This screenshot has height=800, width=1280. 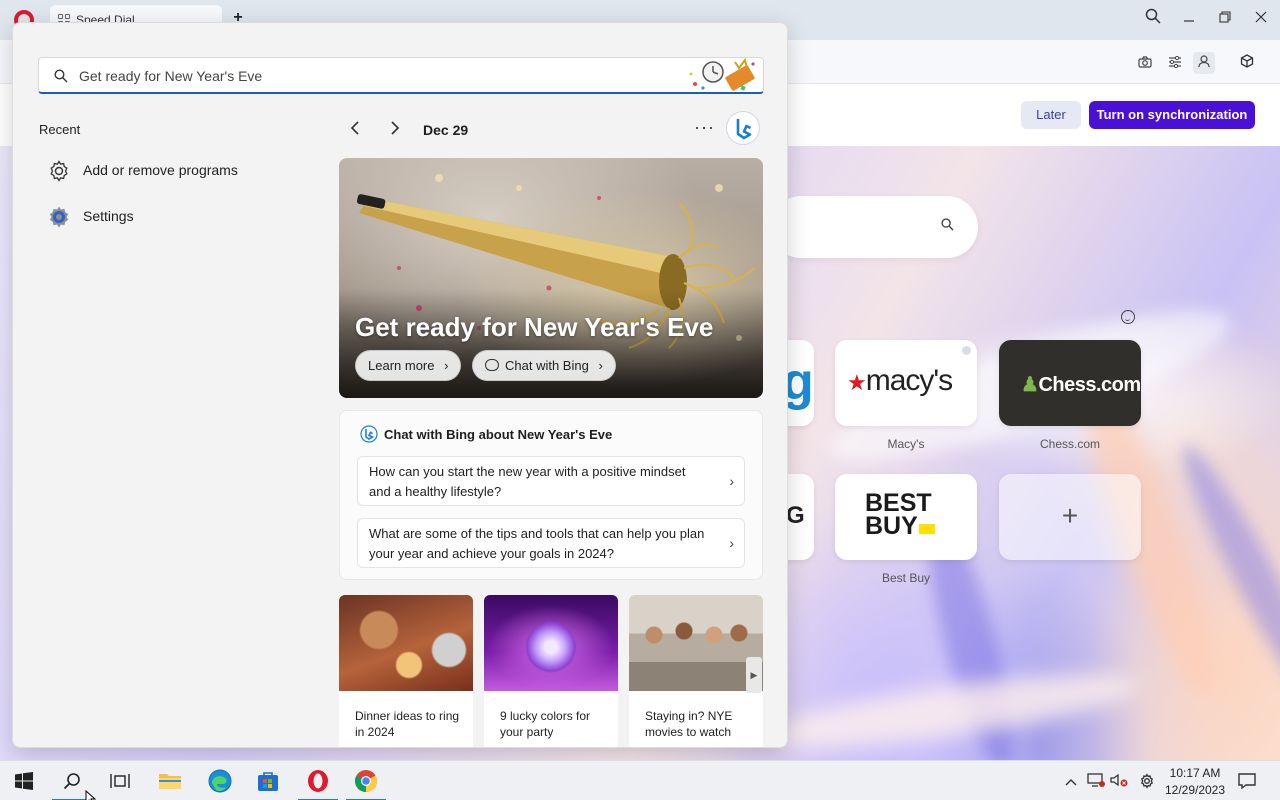 What do you see at coordinates (1204, 63) in the screenshot?
I see `profile-icon` at bounding box center [1204, 63].